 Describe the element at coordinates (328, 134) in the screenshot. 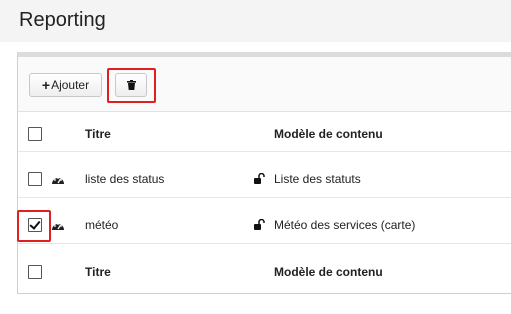

I see `column-header-model: Modèle de contenu` at that location.